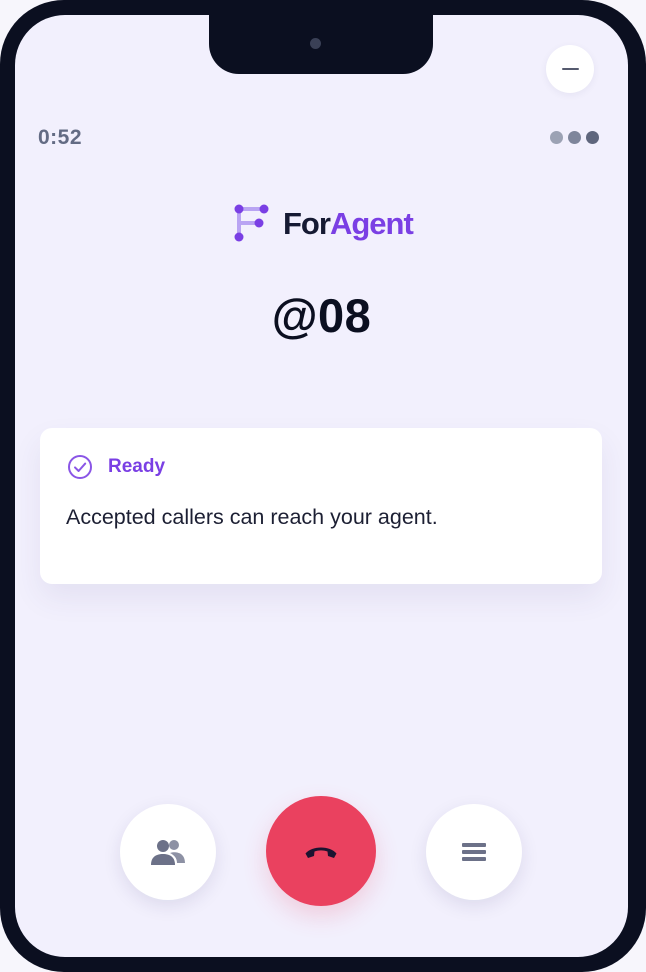  What do you see at coordinates (371, 223) in the screenshot?
I see `brand-name-agent: Agent` at bounding box center [371, 223].